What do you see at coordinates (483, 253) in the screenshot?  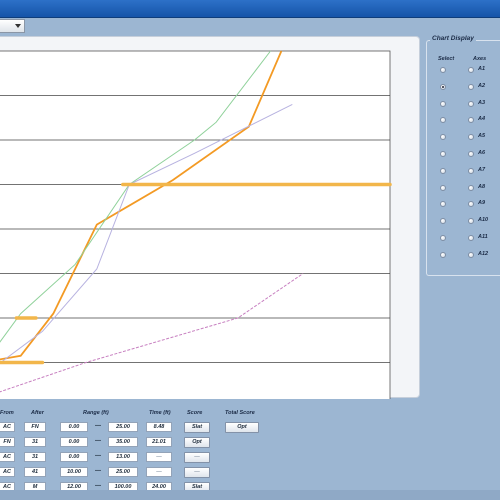 I see `axis-label: A12` at bounding box center [483, 253].